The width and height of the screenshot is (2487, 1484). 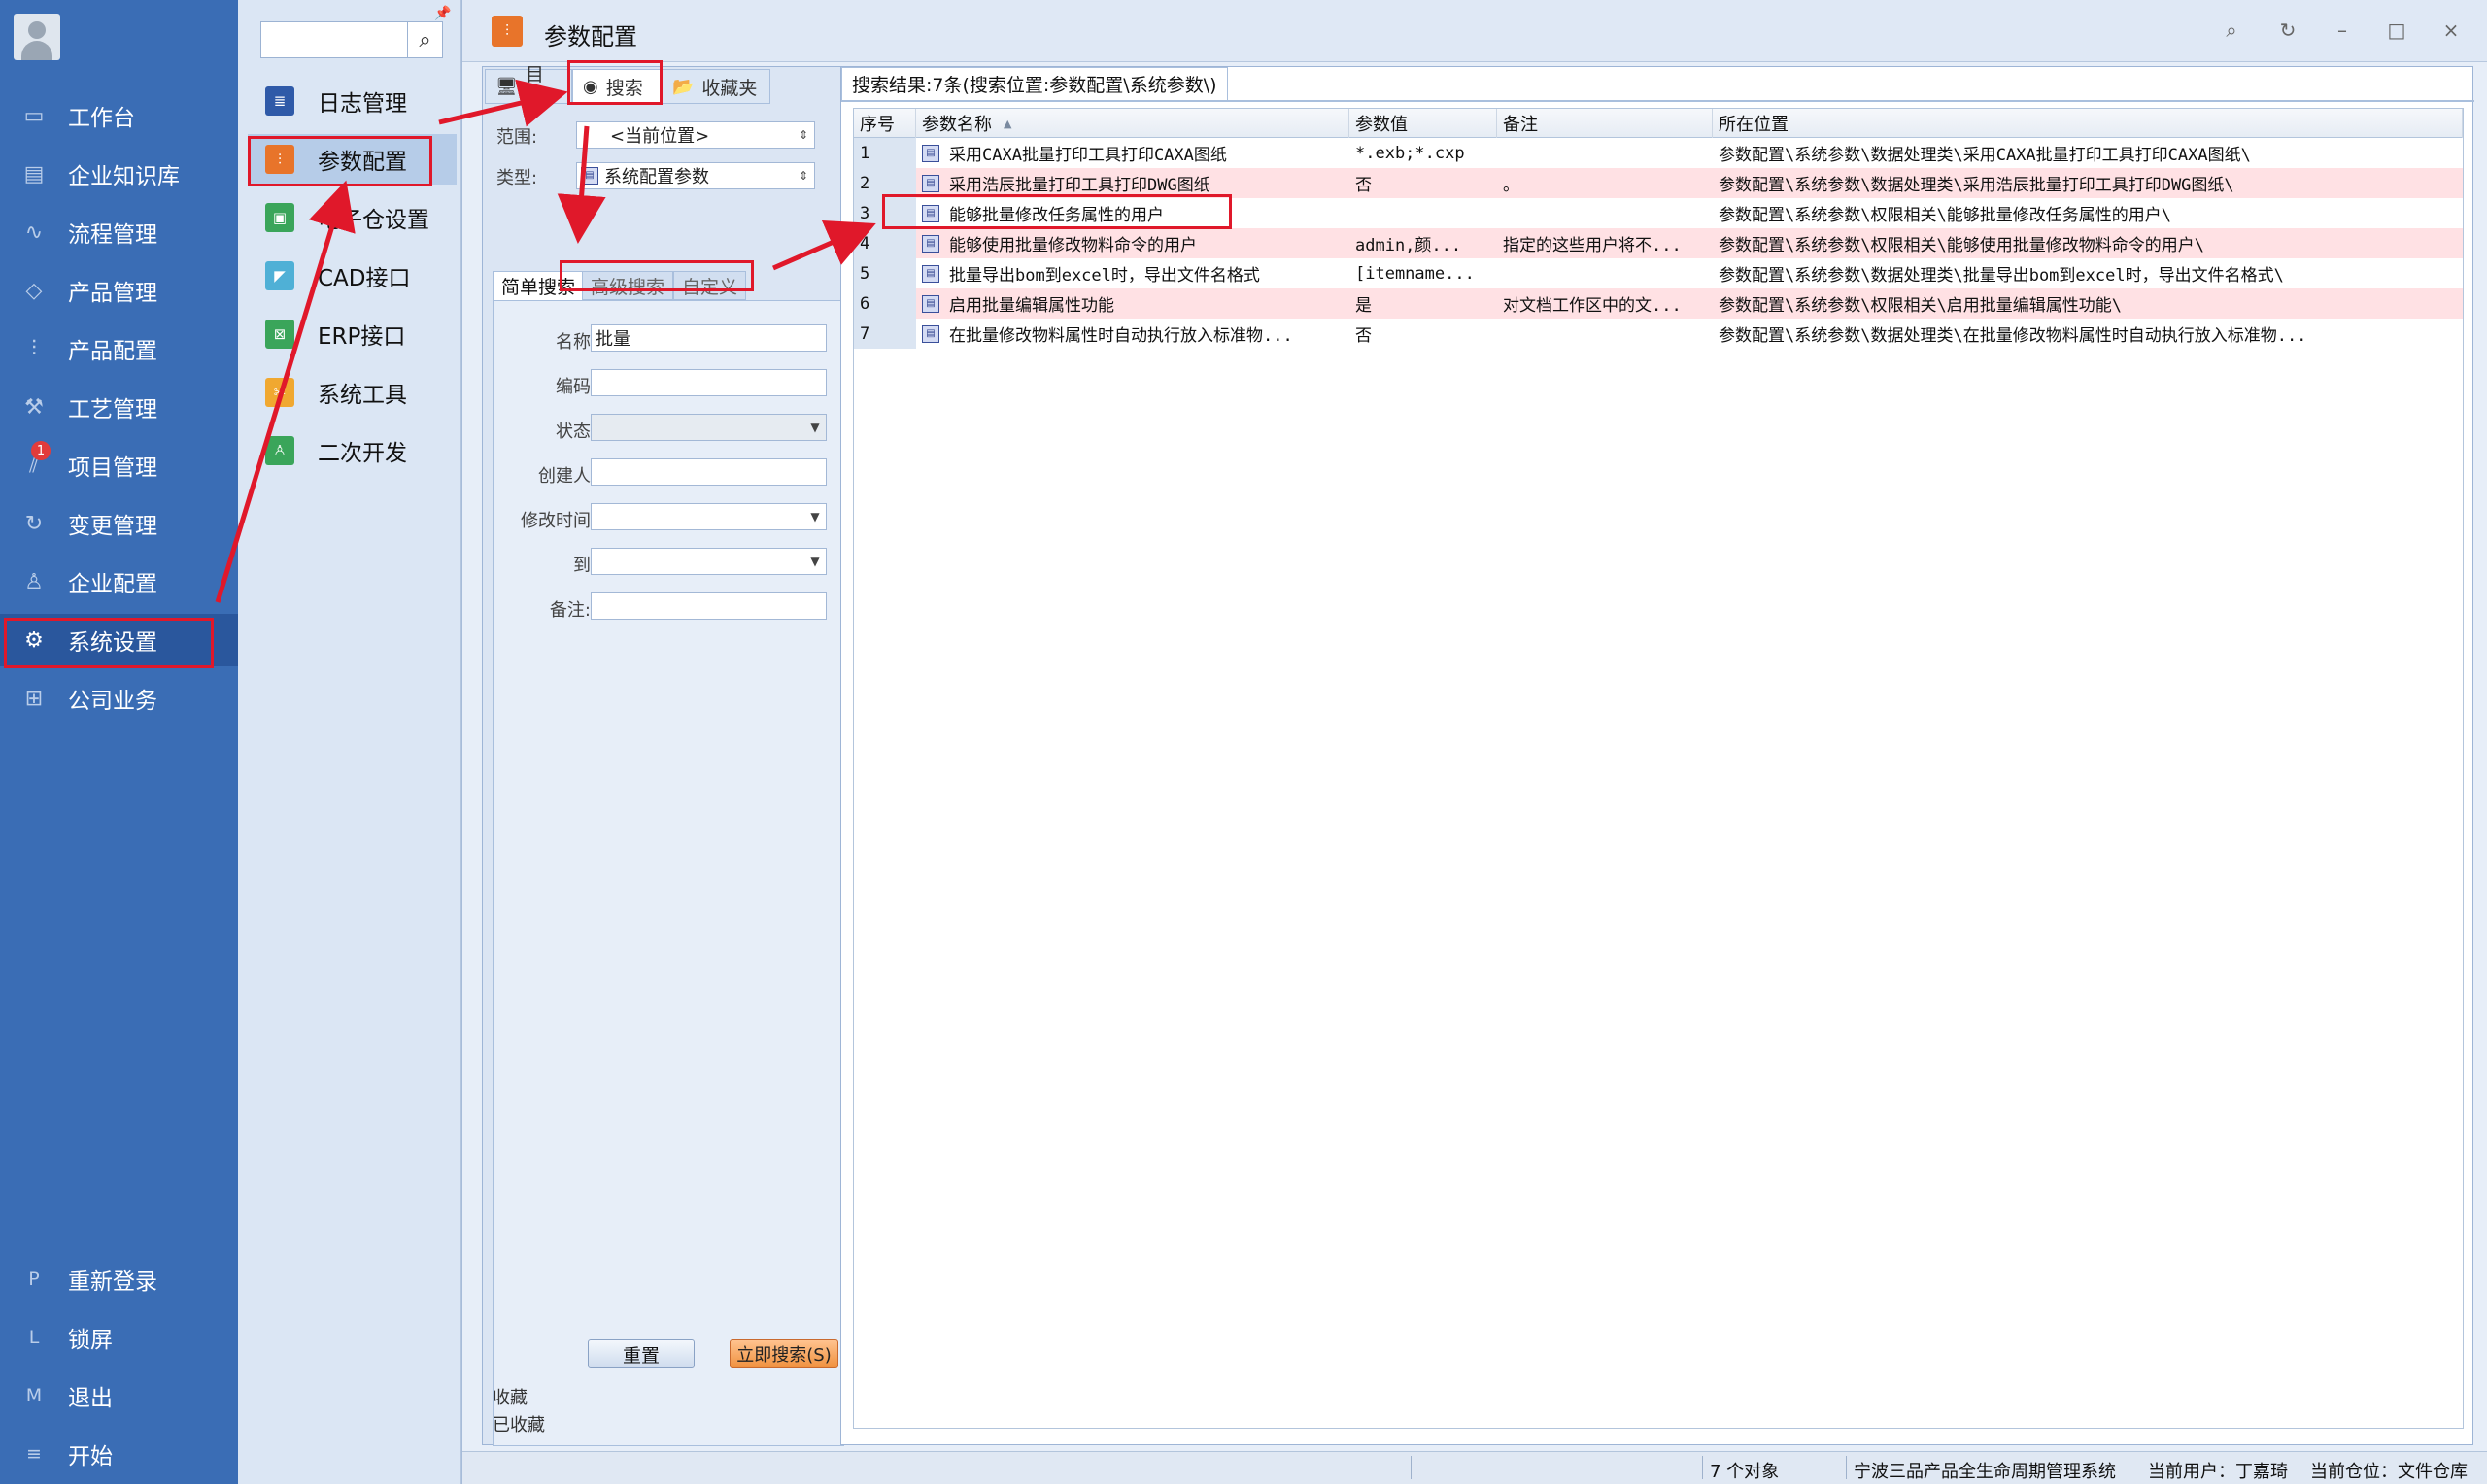 What do you see at coordinates (1034, 84) in the screenshot?
I see `results-tab: 搜索结果:7条(搜索位置:参数配置\系统参数\)` at bounding box center [1034, 84].